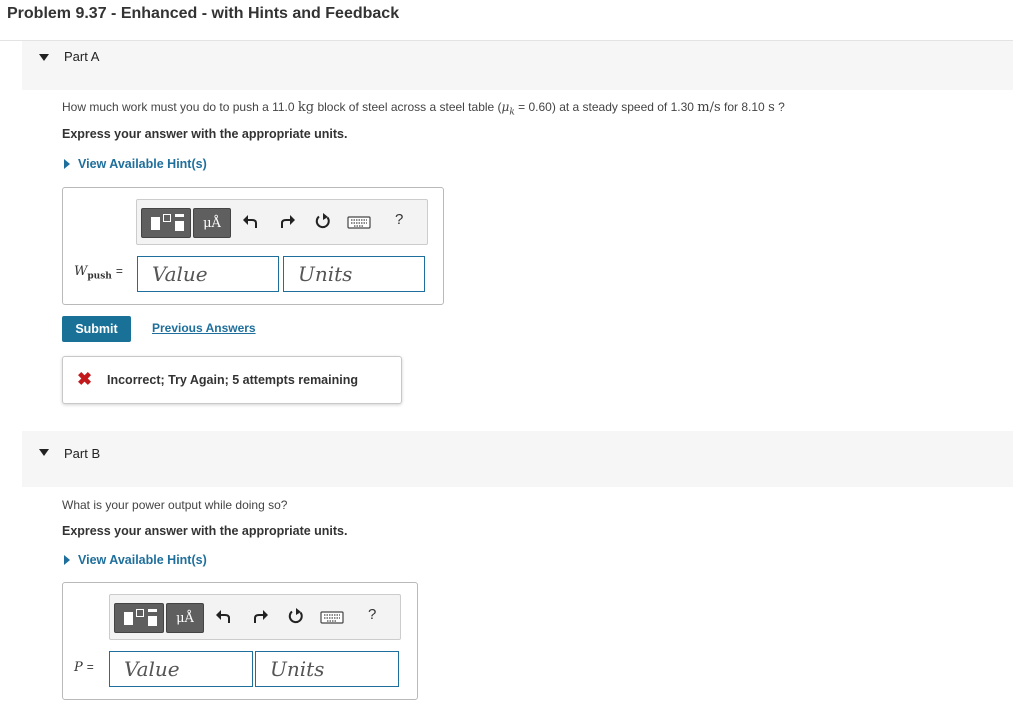 Image resolution: width=1013 pixels, height=704 pixels. Describe the element at coordinates (517, 459) in the screenshot. I see `part-b-header: Part B` at that location.